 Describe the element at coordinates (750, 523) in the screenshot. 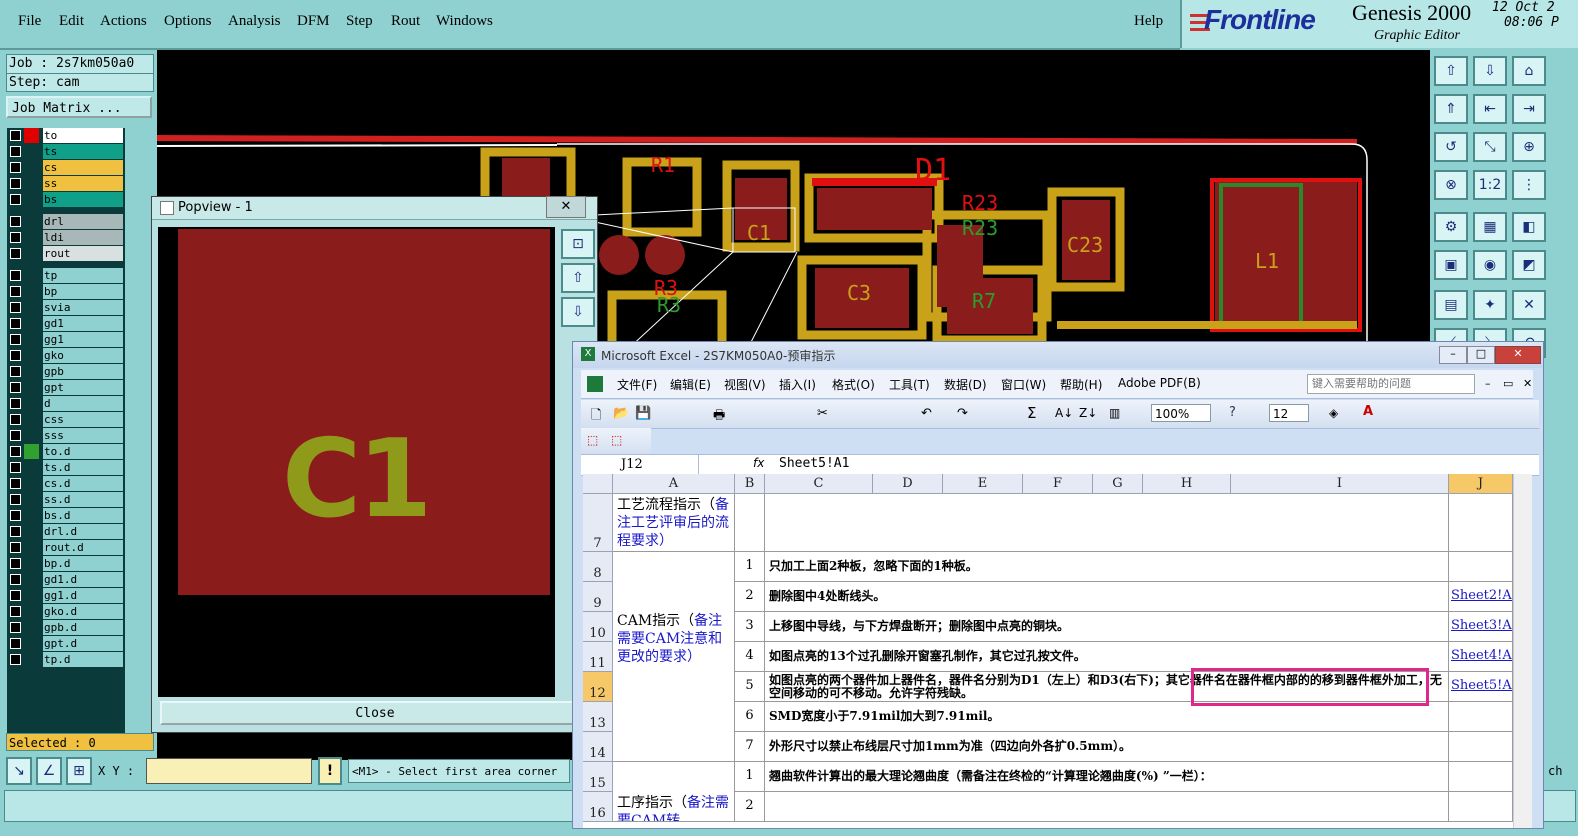

I see `cell-b7` at that location.